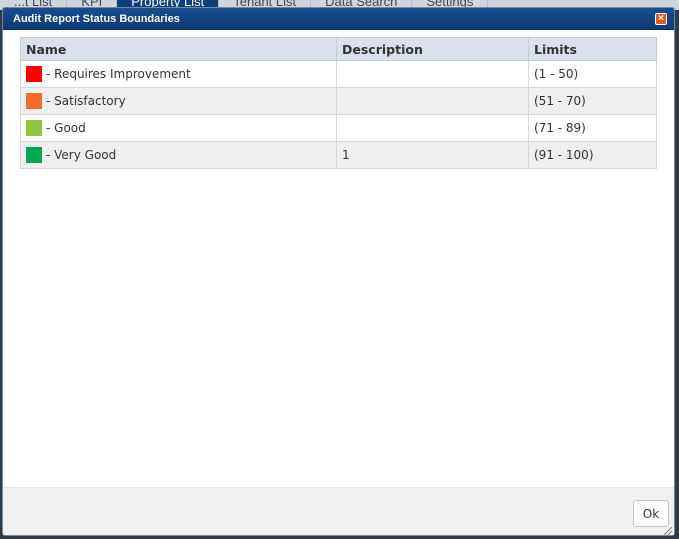 The image size is (679, 539). I want to click on column-header-limits: Limits, so click(592, 49).